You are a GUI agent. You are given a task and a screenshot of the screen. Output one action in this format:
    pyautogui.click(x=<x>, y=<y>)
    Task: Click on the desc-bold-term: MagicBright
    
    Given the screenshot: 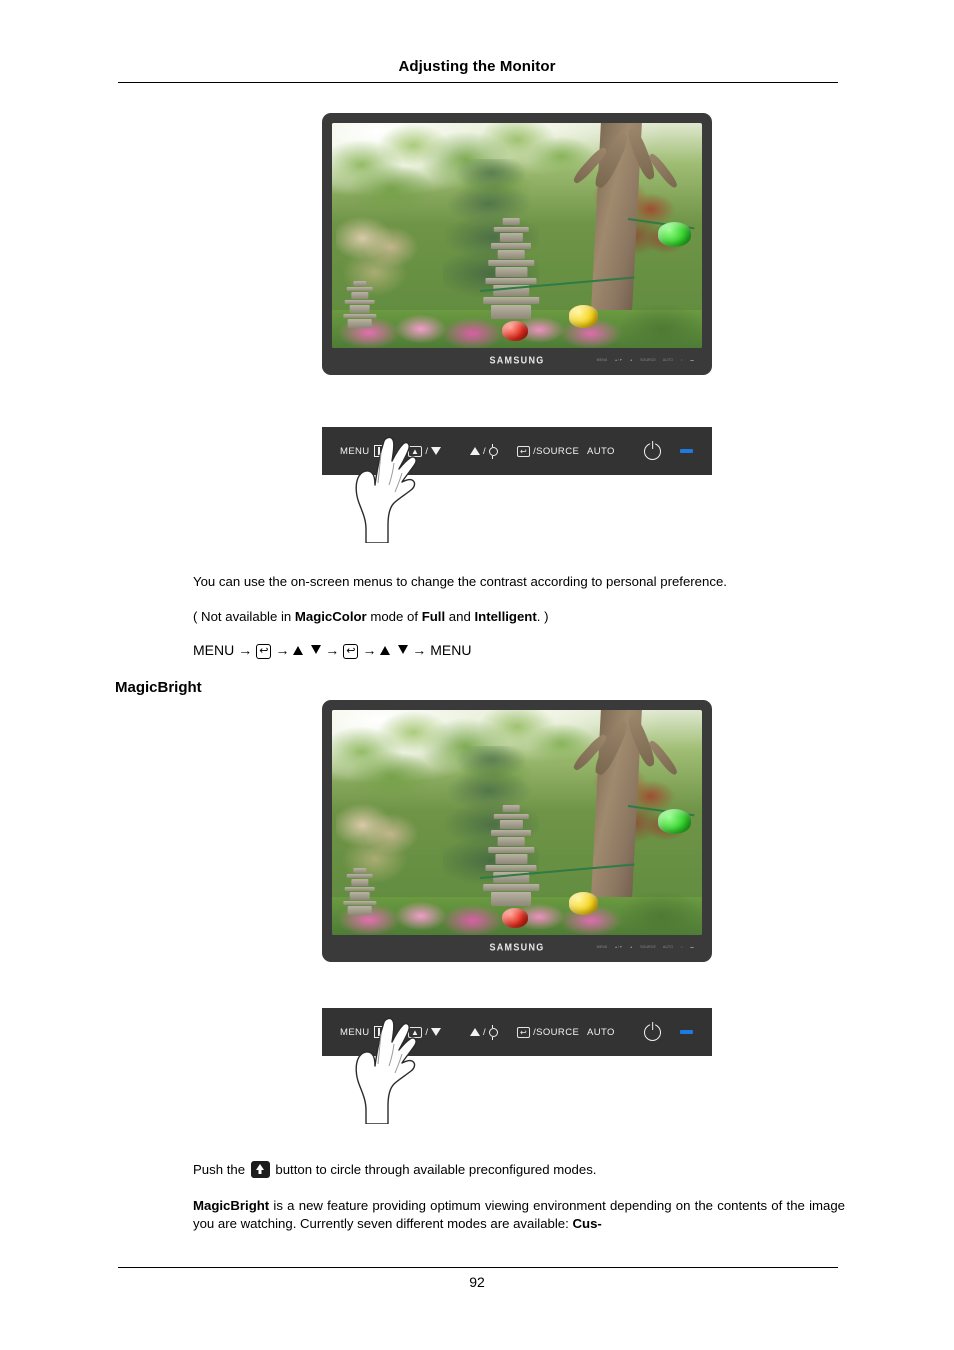 What is the action you would take?
    pyautogui.click(x=231, y=1205)
    